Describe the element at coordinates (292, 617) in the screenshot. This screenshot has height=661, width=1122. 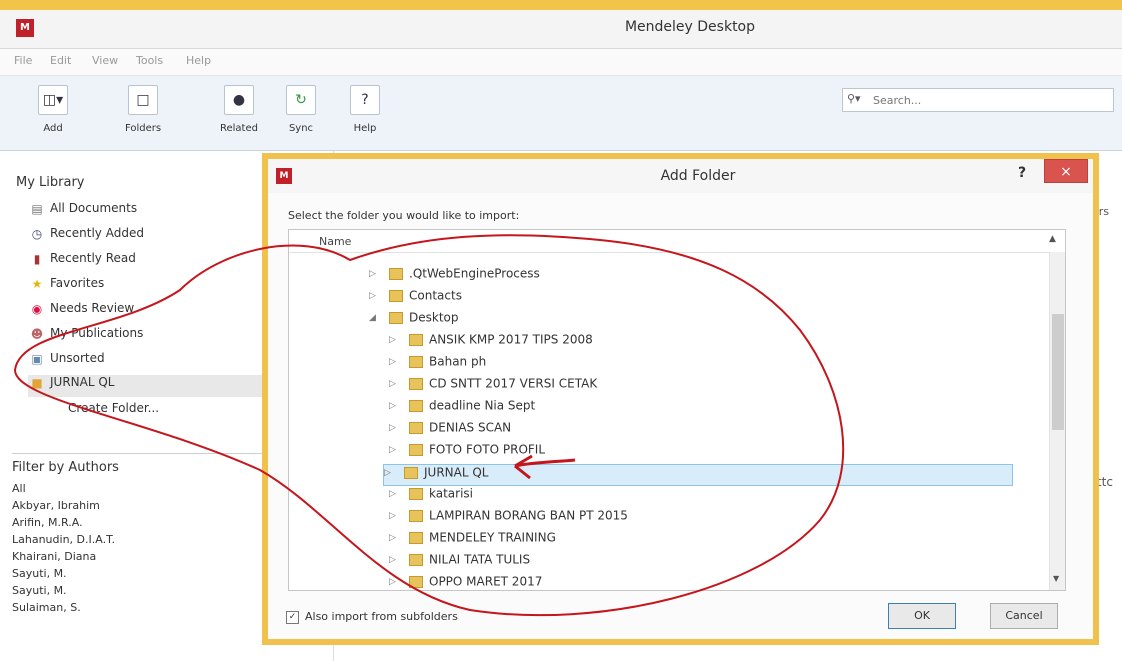
I see `import-subfolders-checkbox: ✓` at that location.